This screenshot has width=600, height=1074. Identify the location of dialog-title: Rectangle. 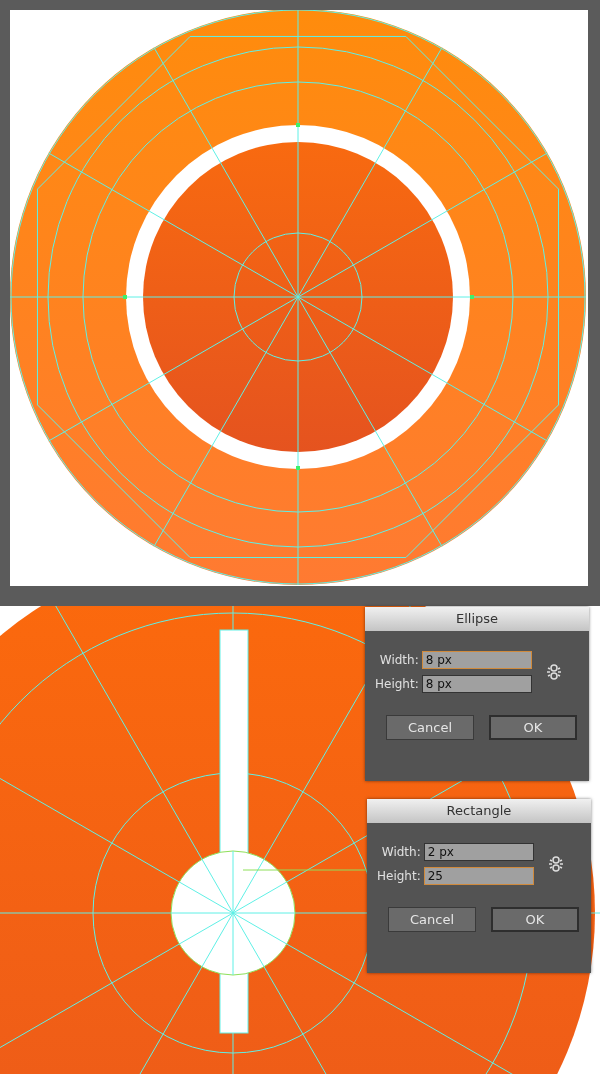
(479, 811).